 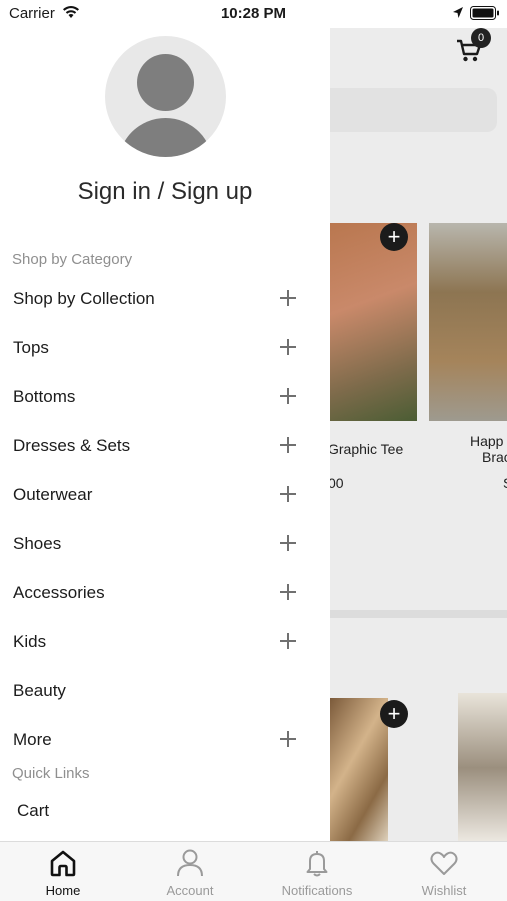 I want to click on menu-item-shop-by-collection: Shop by Collection, so click(x=165, y=298).